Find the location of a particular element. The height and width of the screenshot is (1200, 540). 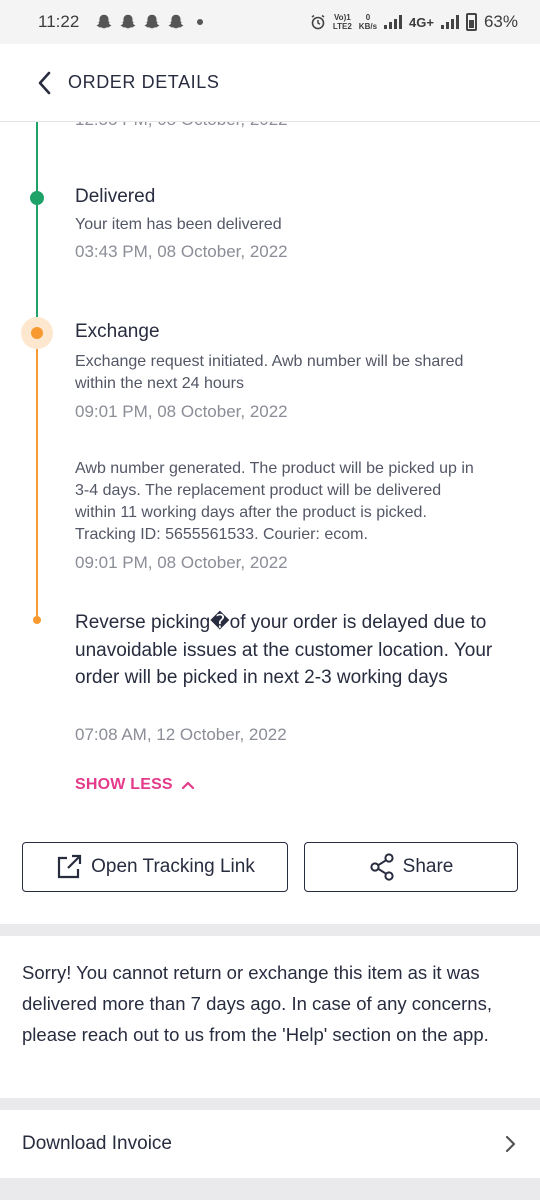

volte-indicator: Vo)1 LTE2 is located at coordinates (342, 22).